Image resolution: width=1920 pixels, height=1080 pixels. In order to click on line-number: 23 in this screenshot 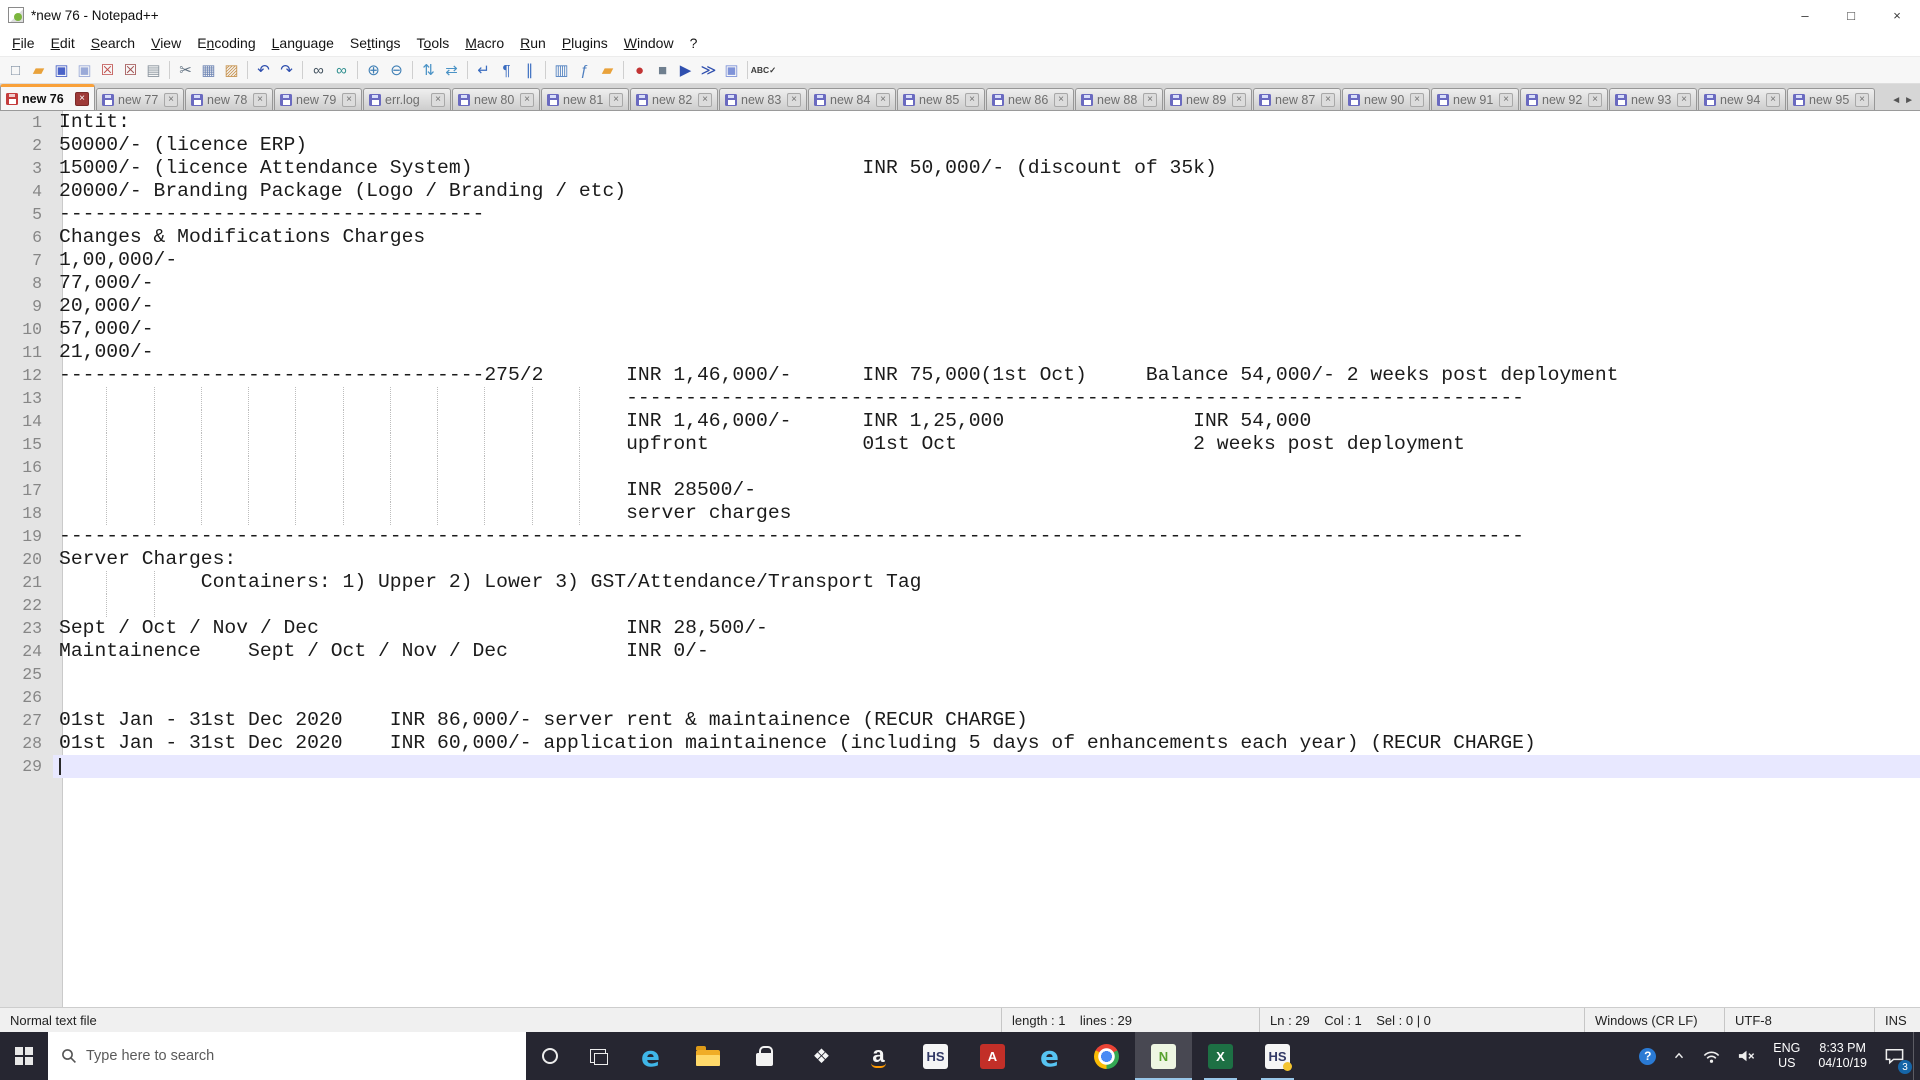, I will do `click(26, 628)`.